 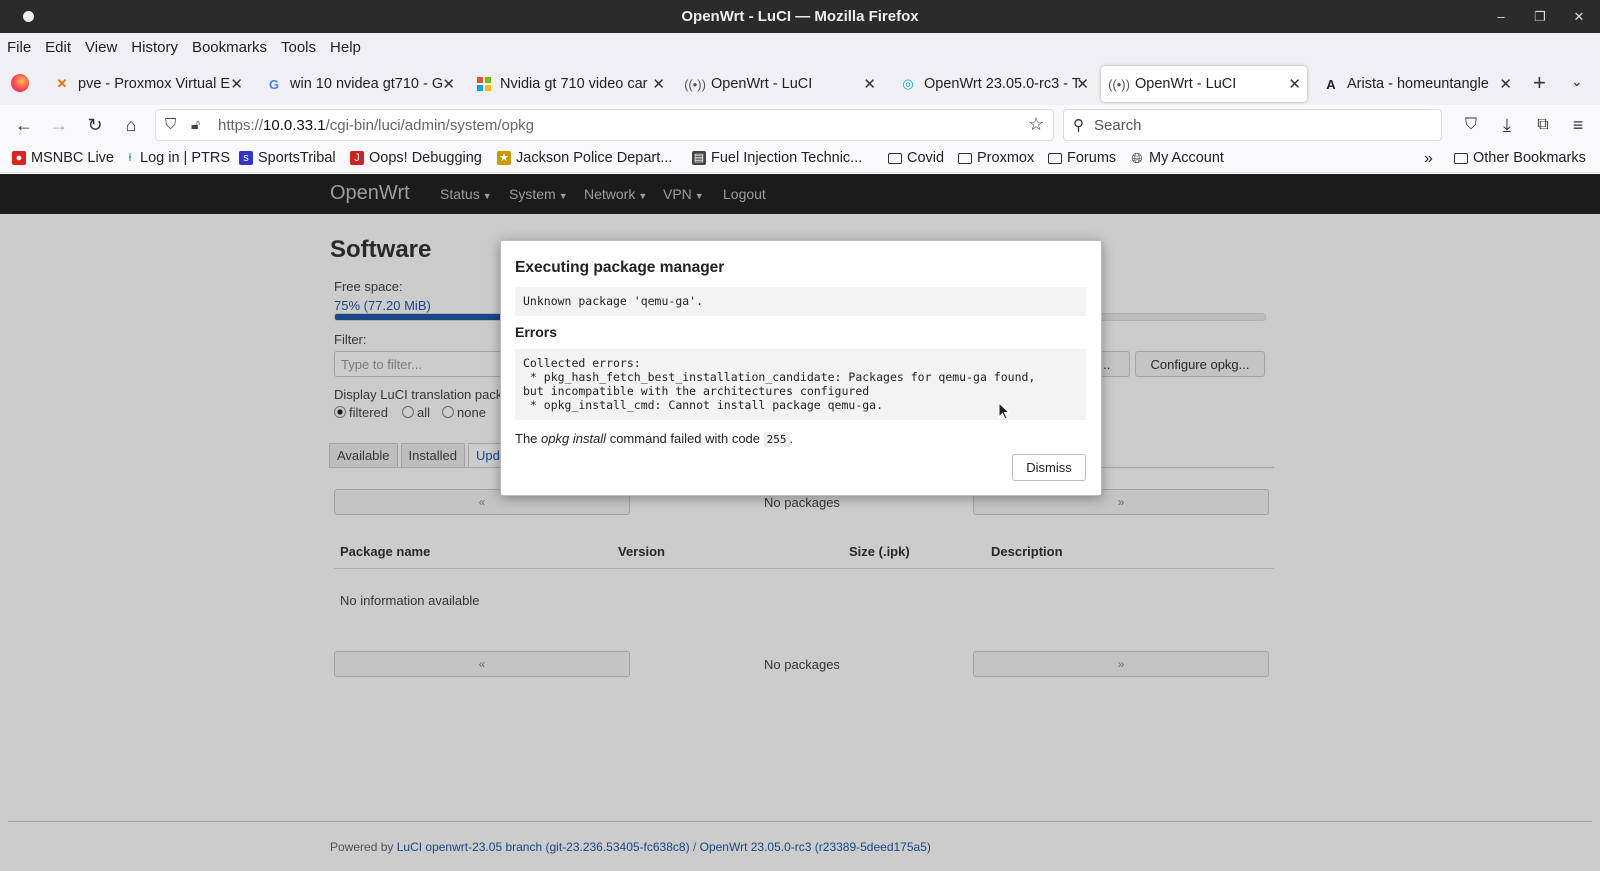 I want to click on forward-icon: →, so click(x=59, y=125).